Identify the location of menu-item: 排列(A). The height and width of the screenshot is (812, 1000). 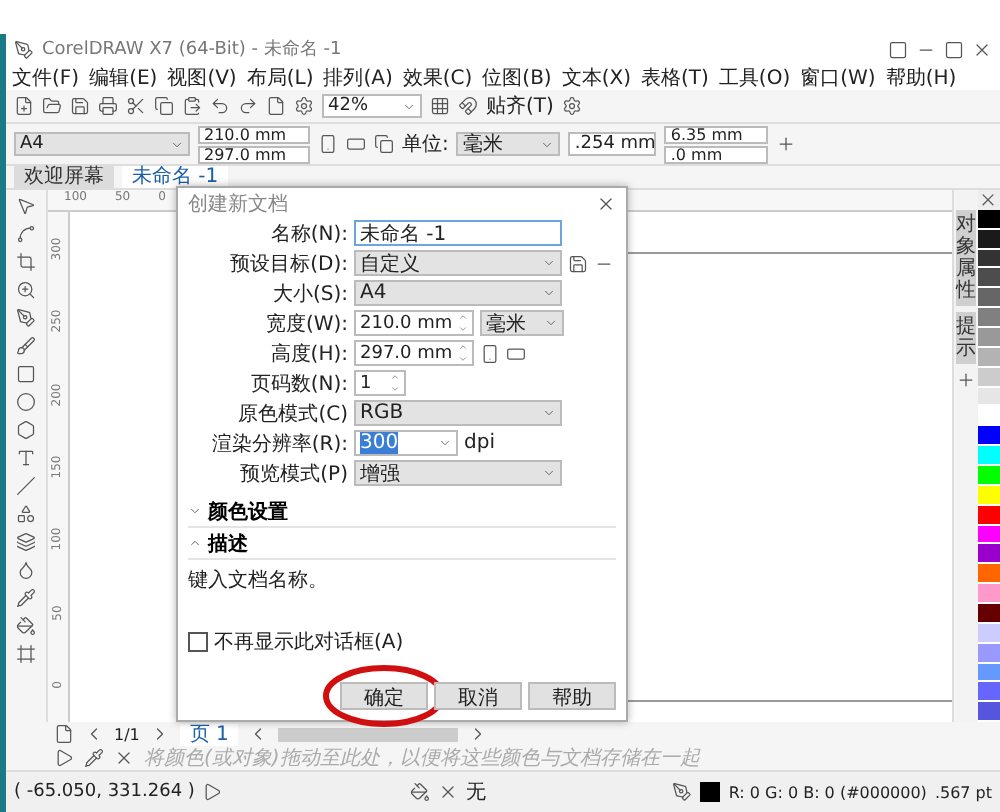
(358, 77).